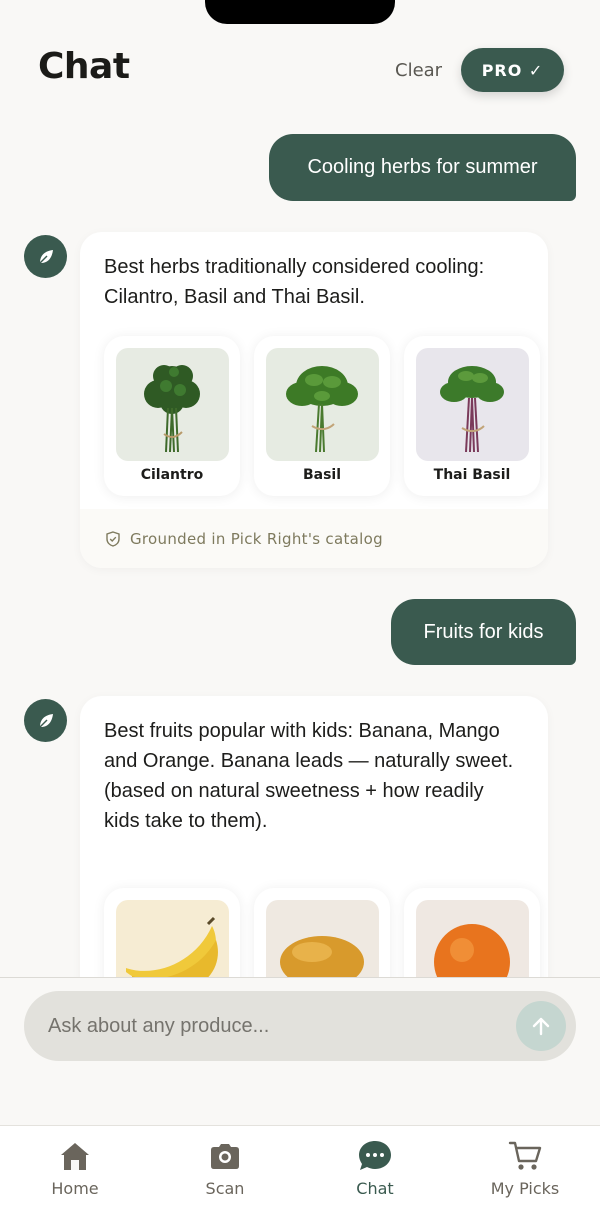 The image size is (600, 1211). I want to click on product-card-thai-basil: Thai Basil, so click(472, 416).